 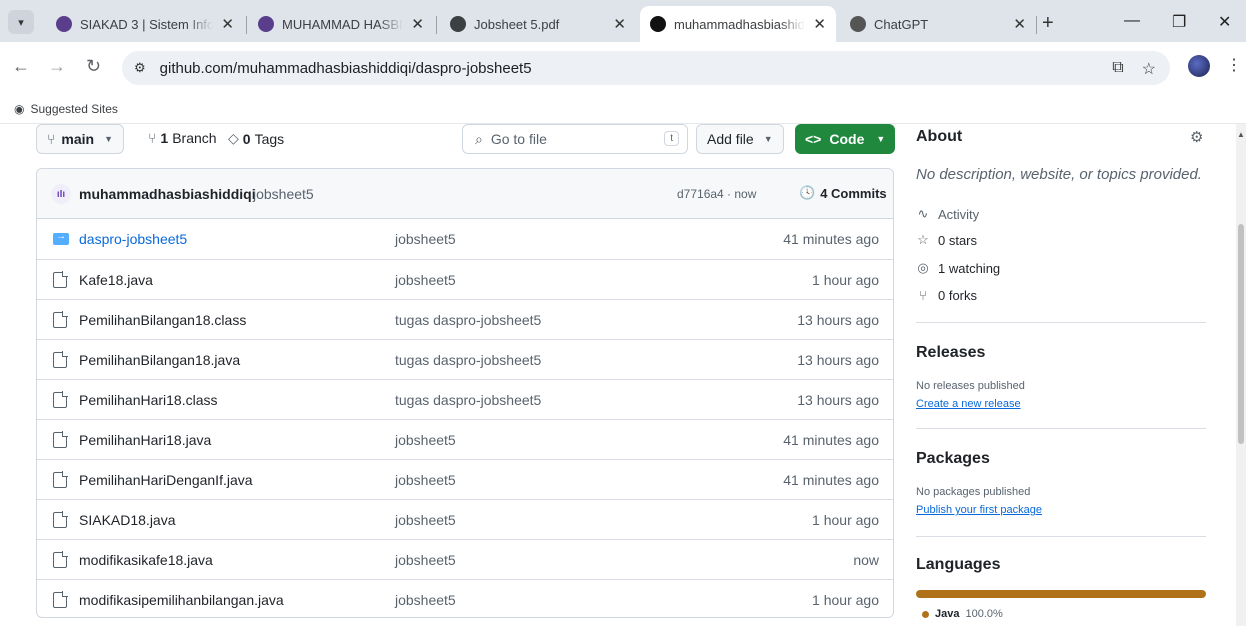 What do you see at coordinates (1241, 334) in the screenshot?
I see `scrollbar-thumb` at bounding box center [1241, 334].